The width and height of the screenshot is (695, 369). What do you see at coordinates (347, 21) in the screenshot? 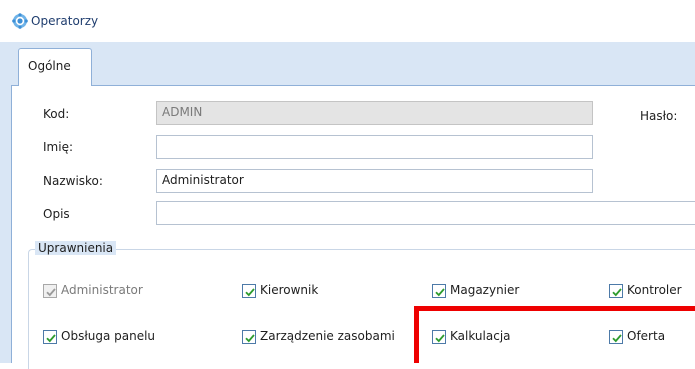
I see `window-title-bar: Operatorzy` at bounding box center [347, 21].